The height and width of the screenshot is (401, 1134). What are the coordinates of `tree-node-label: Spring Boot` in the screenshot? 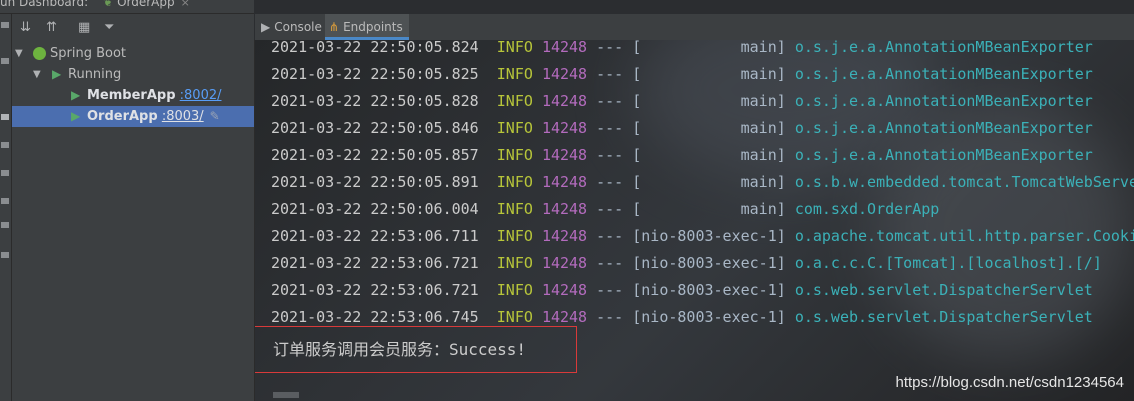 It's located at (88, 53).